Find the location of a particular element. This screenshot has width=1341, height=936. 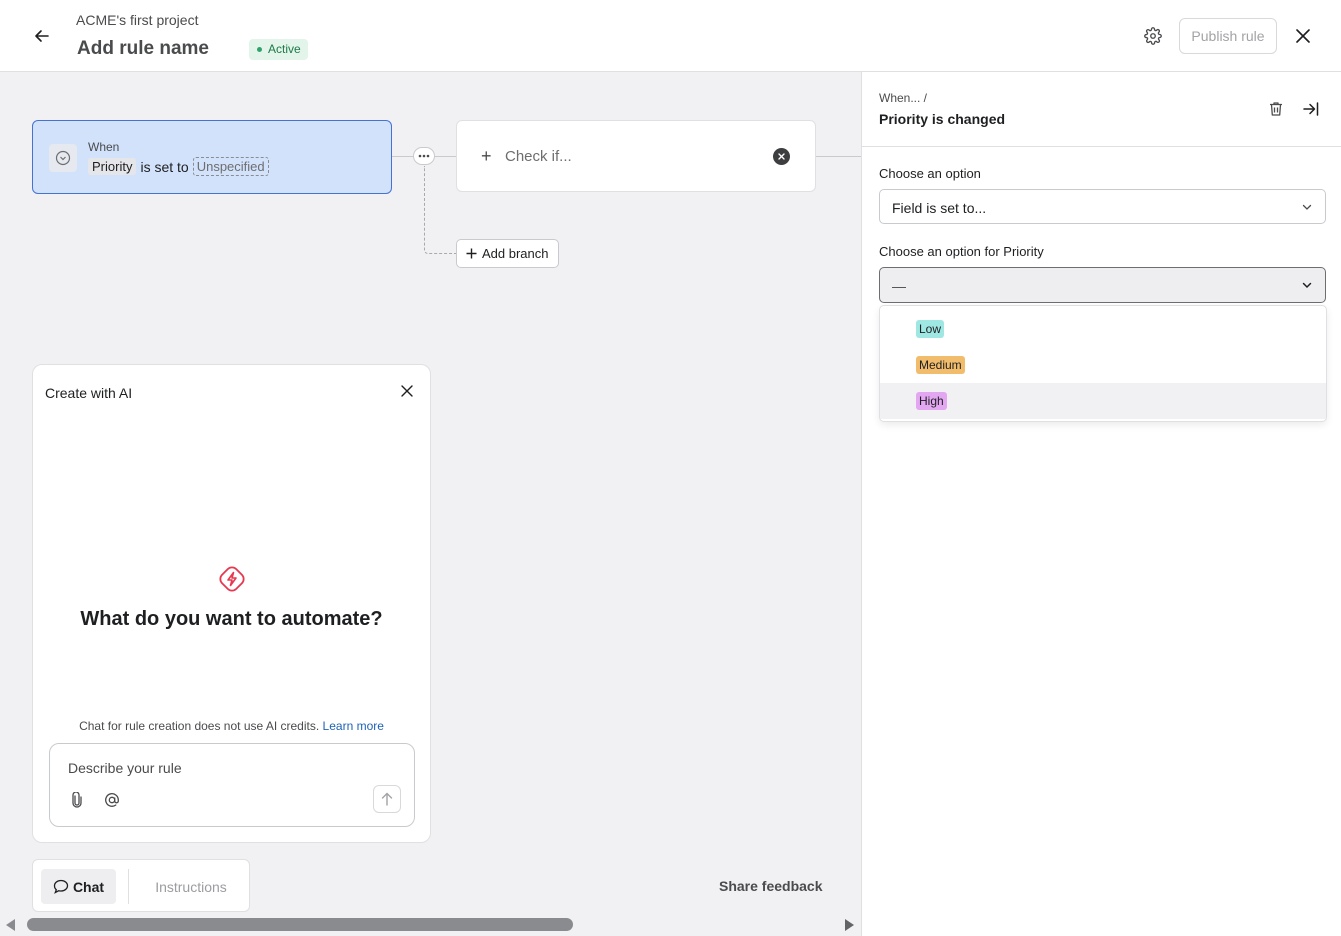

learn-more-link: Learn more is located at coordinates (353, 726).